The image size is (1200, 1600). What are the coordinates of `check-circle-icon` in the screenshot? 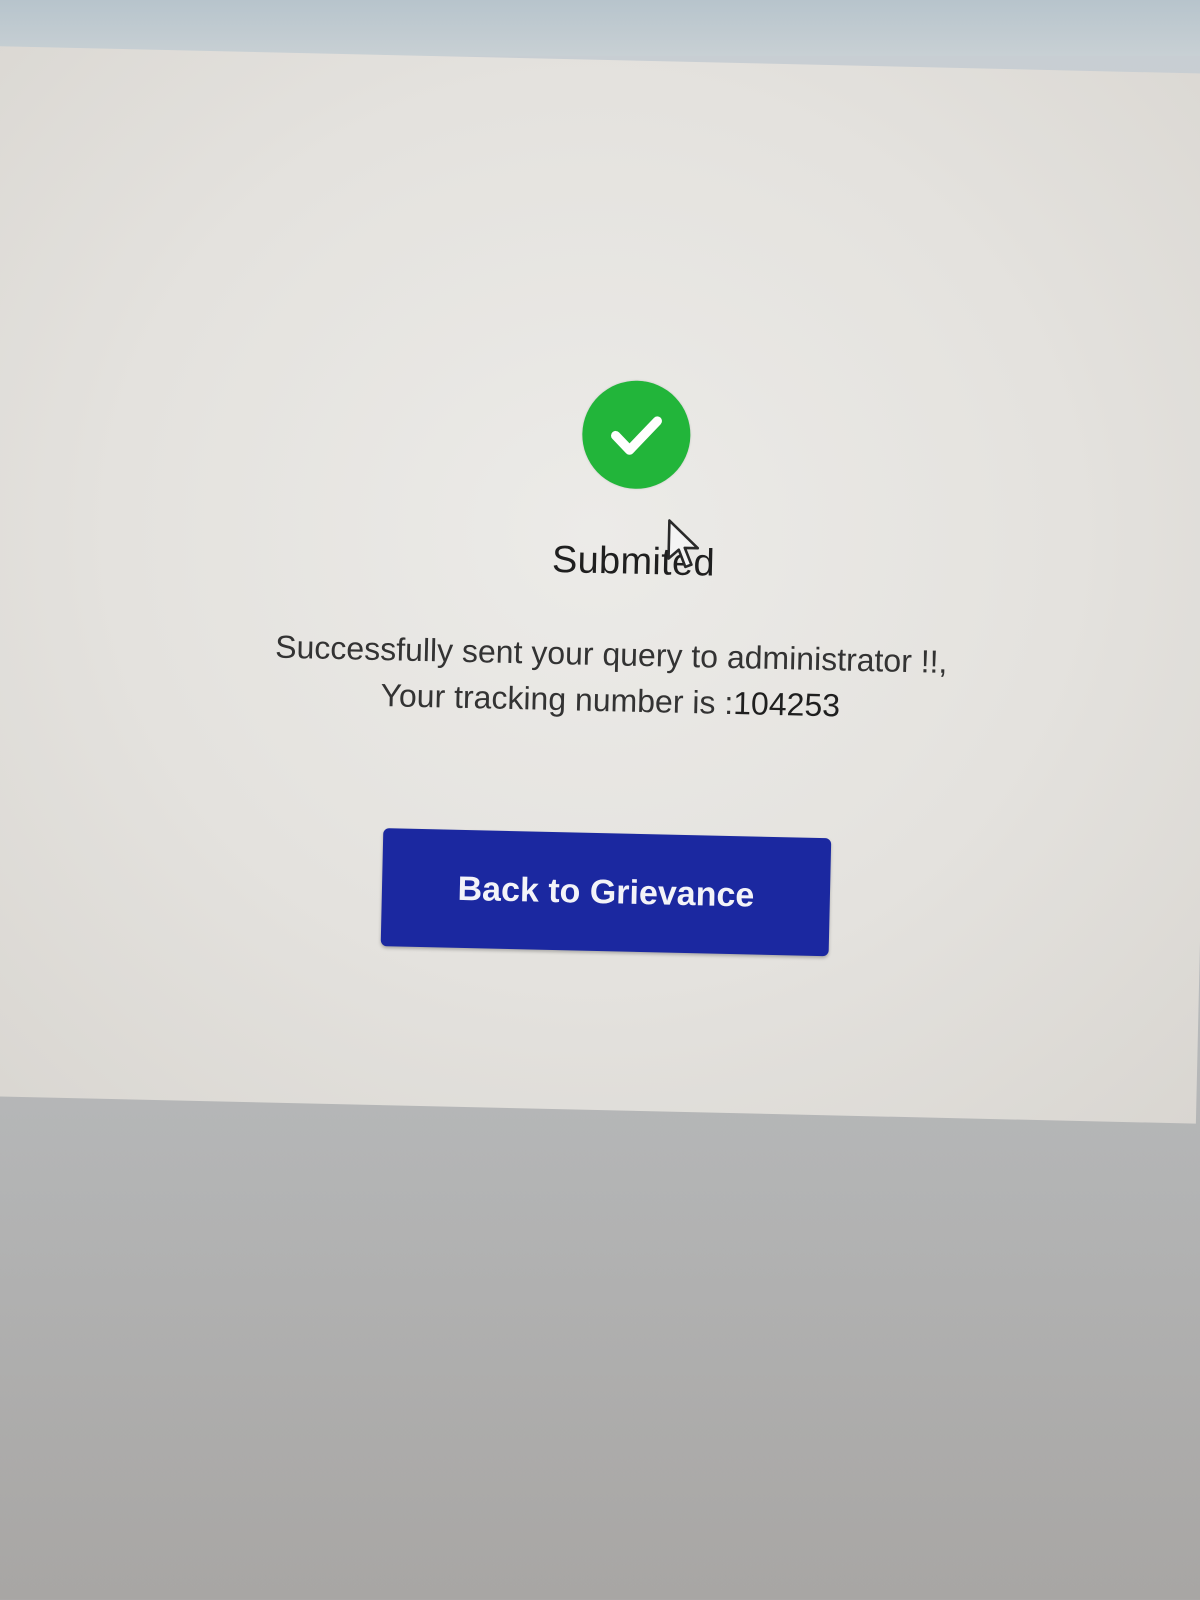 It's located at (636, 434).